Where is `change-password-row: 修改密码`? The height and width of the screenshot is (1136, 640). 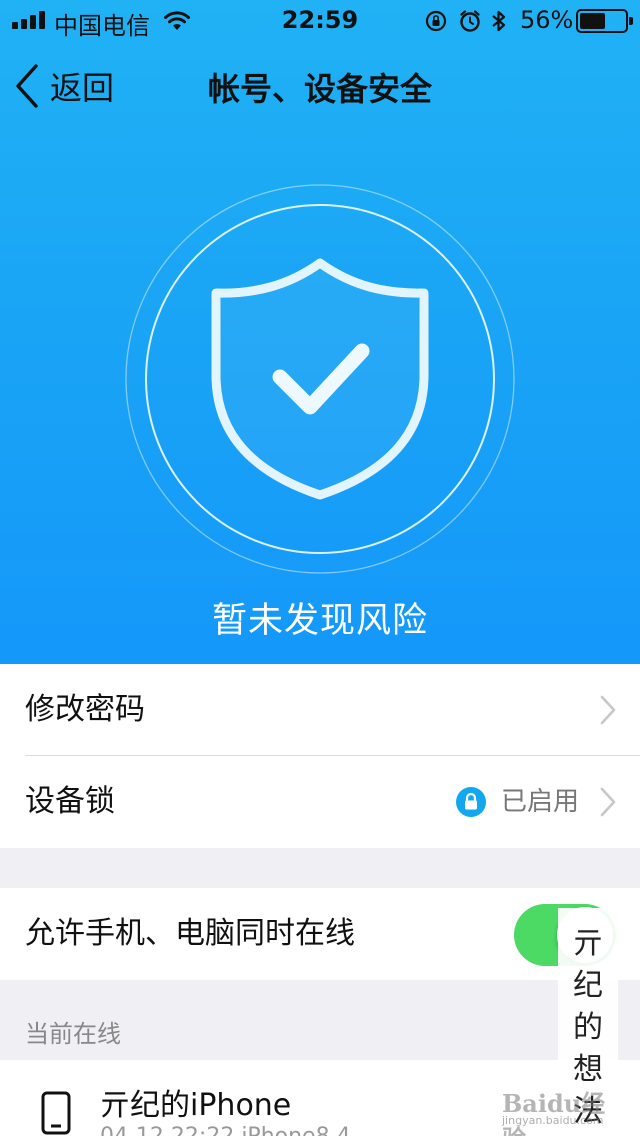 change-password-row: 修改密码 is located at coordinates (320, 710).